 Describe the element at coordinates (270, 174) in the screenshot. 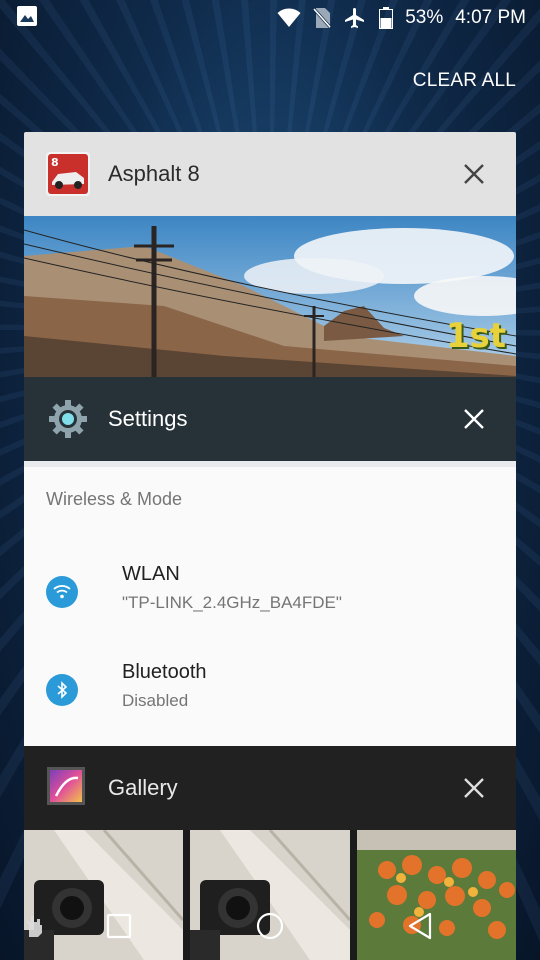

I see `card-header: 8 Asphalt 8` at that location.